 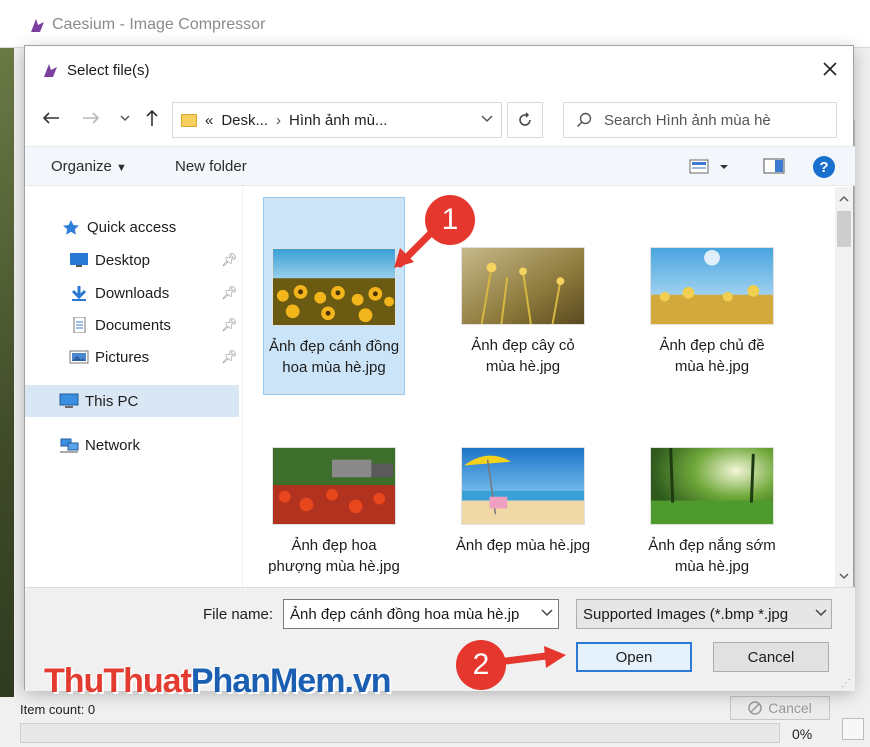 What do you see at coordinates (712, 556) in the screenshot?
I see `file-name: Ảnh đẹp nắng sớm mùa hè.jpg` at bounding box center [712, 556].